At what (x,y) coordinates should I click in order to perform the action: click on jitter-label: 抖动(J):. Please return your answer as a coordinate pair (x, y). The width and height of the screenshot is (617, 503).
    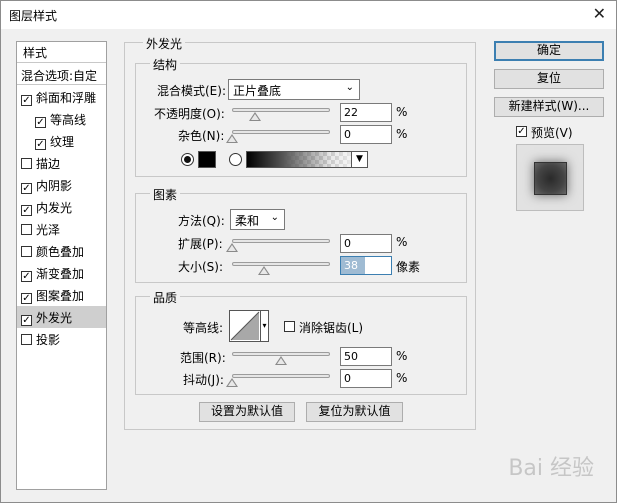
    Looking at the image, I should click on (203, 380).